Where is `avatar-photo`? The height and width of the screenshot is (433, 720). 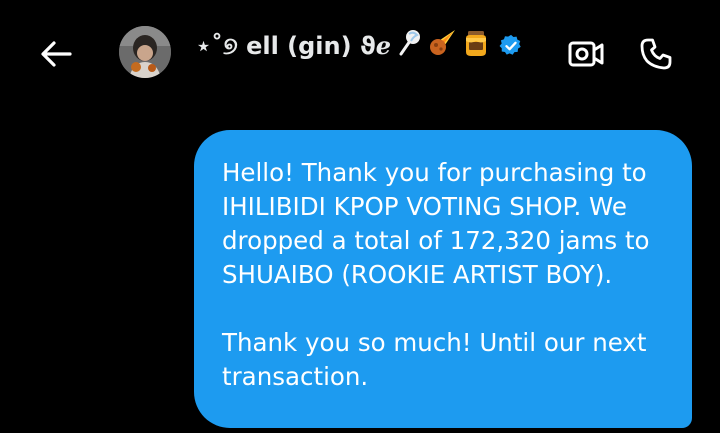 avatar-photo is located at coordinates (145, 52).